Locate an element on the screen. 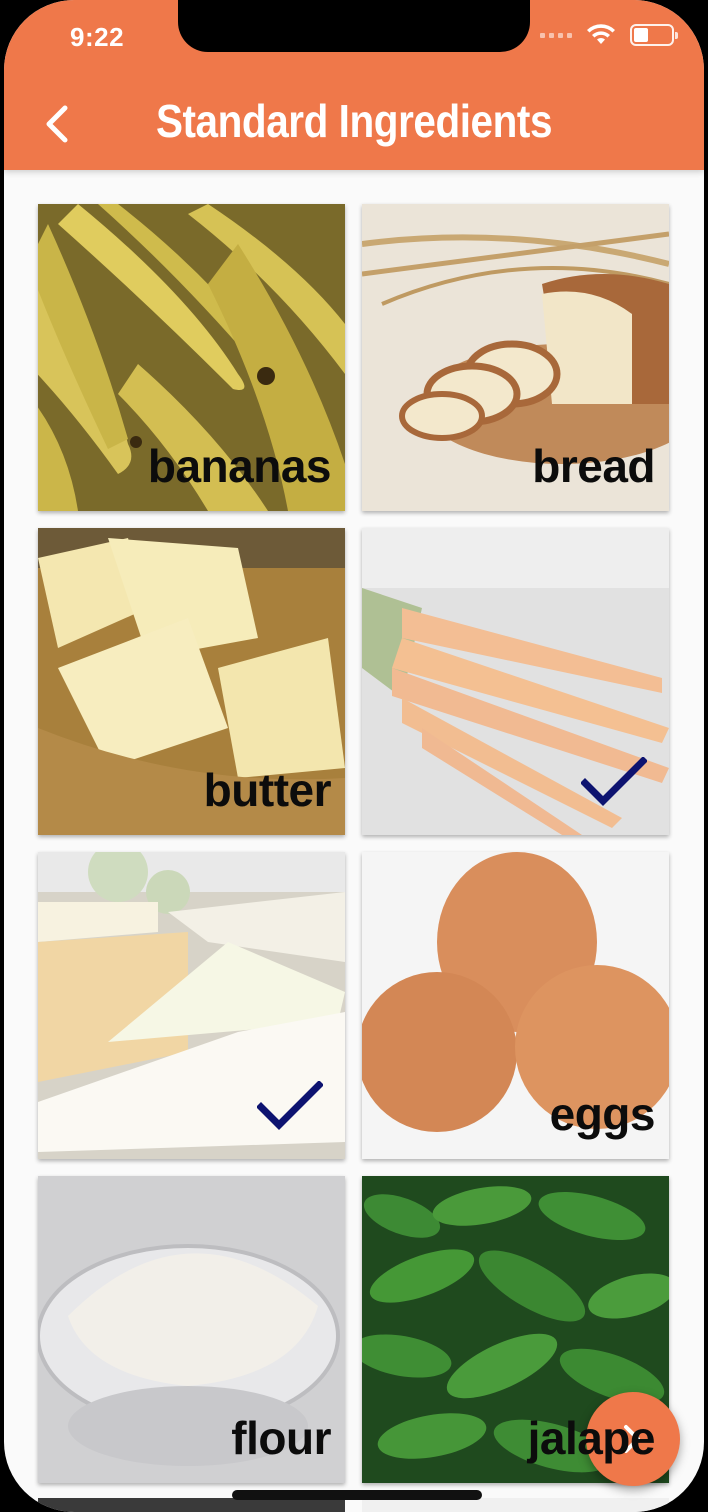 The image size is (708, 1512). ingredient-tile-carrots is located at coordinates (515, 681).